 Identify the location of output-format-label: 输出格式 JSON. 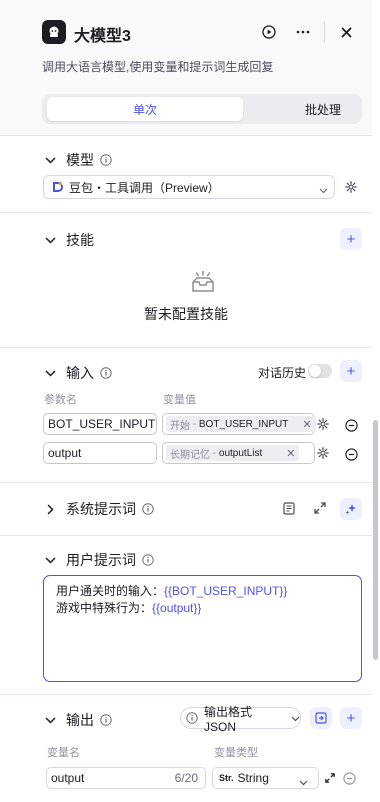
(228, 719).